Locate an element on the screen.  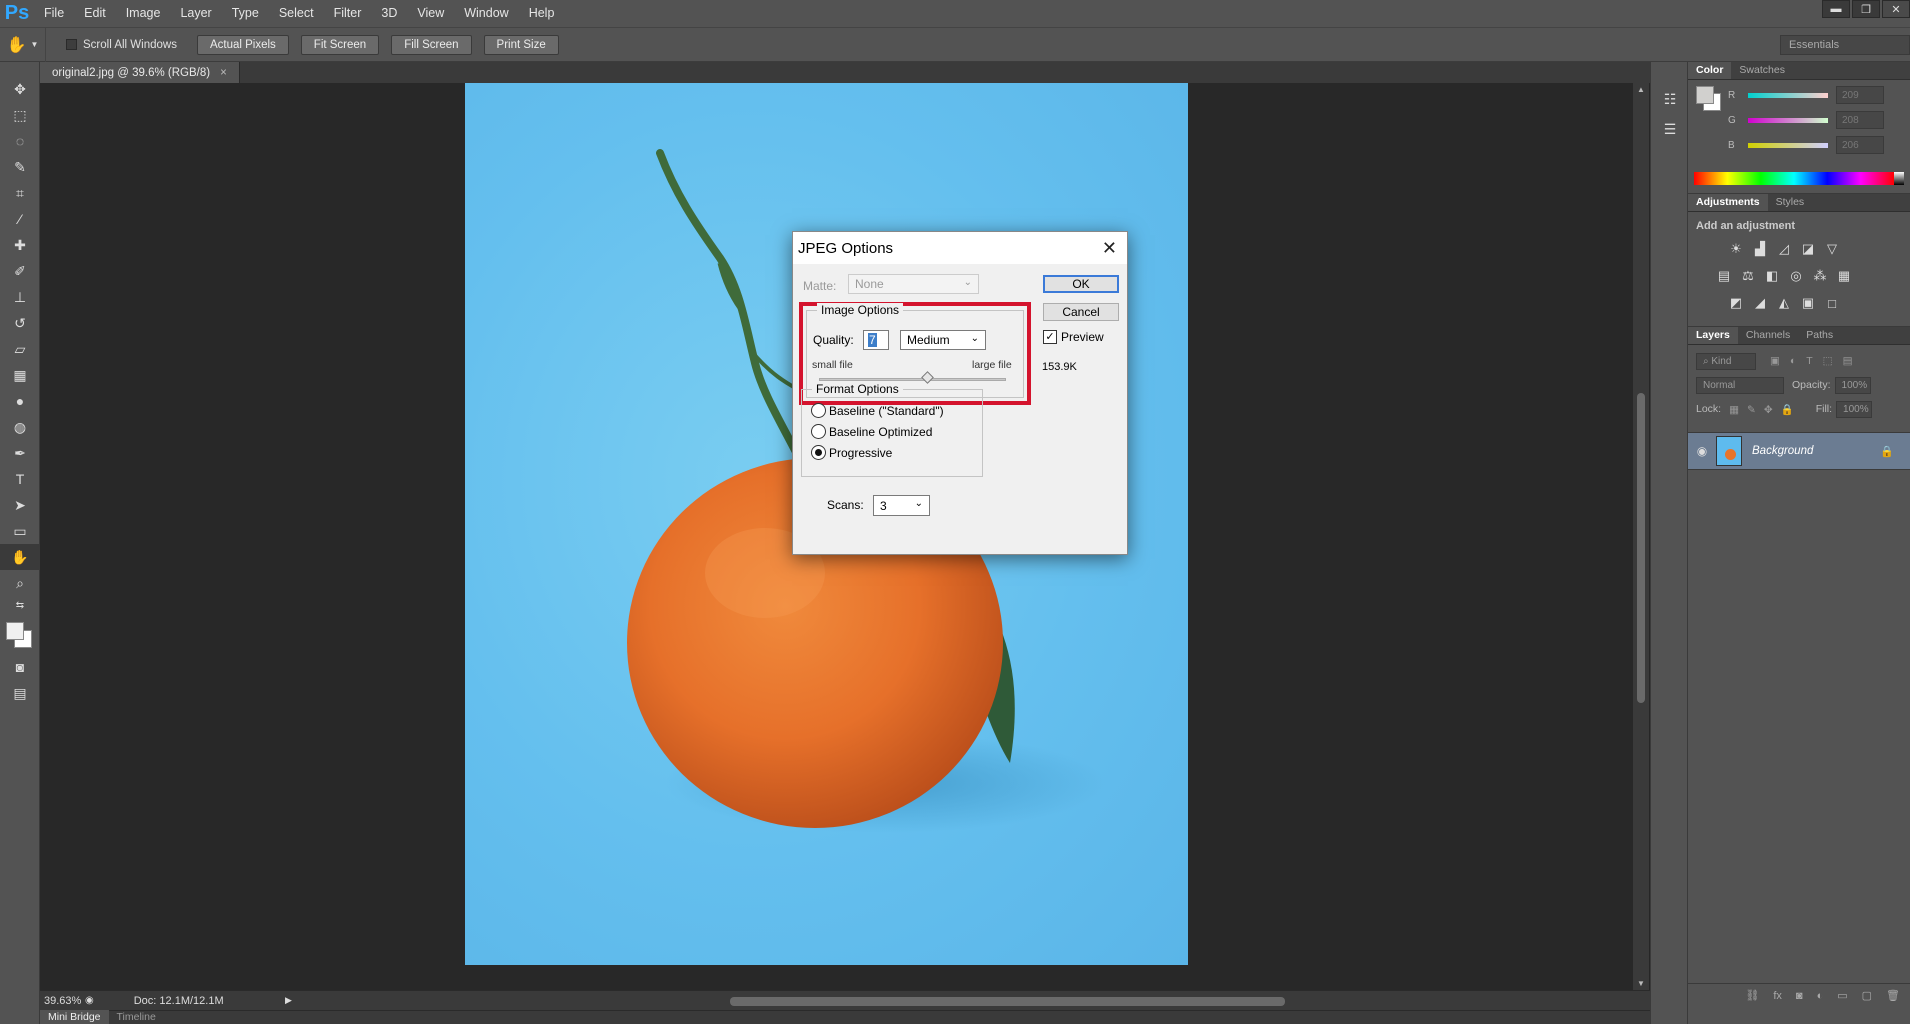
screen-mode-icon: ▤ is located at coordinates (20, 693).